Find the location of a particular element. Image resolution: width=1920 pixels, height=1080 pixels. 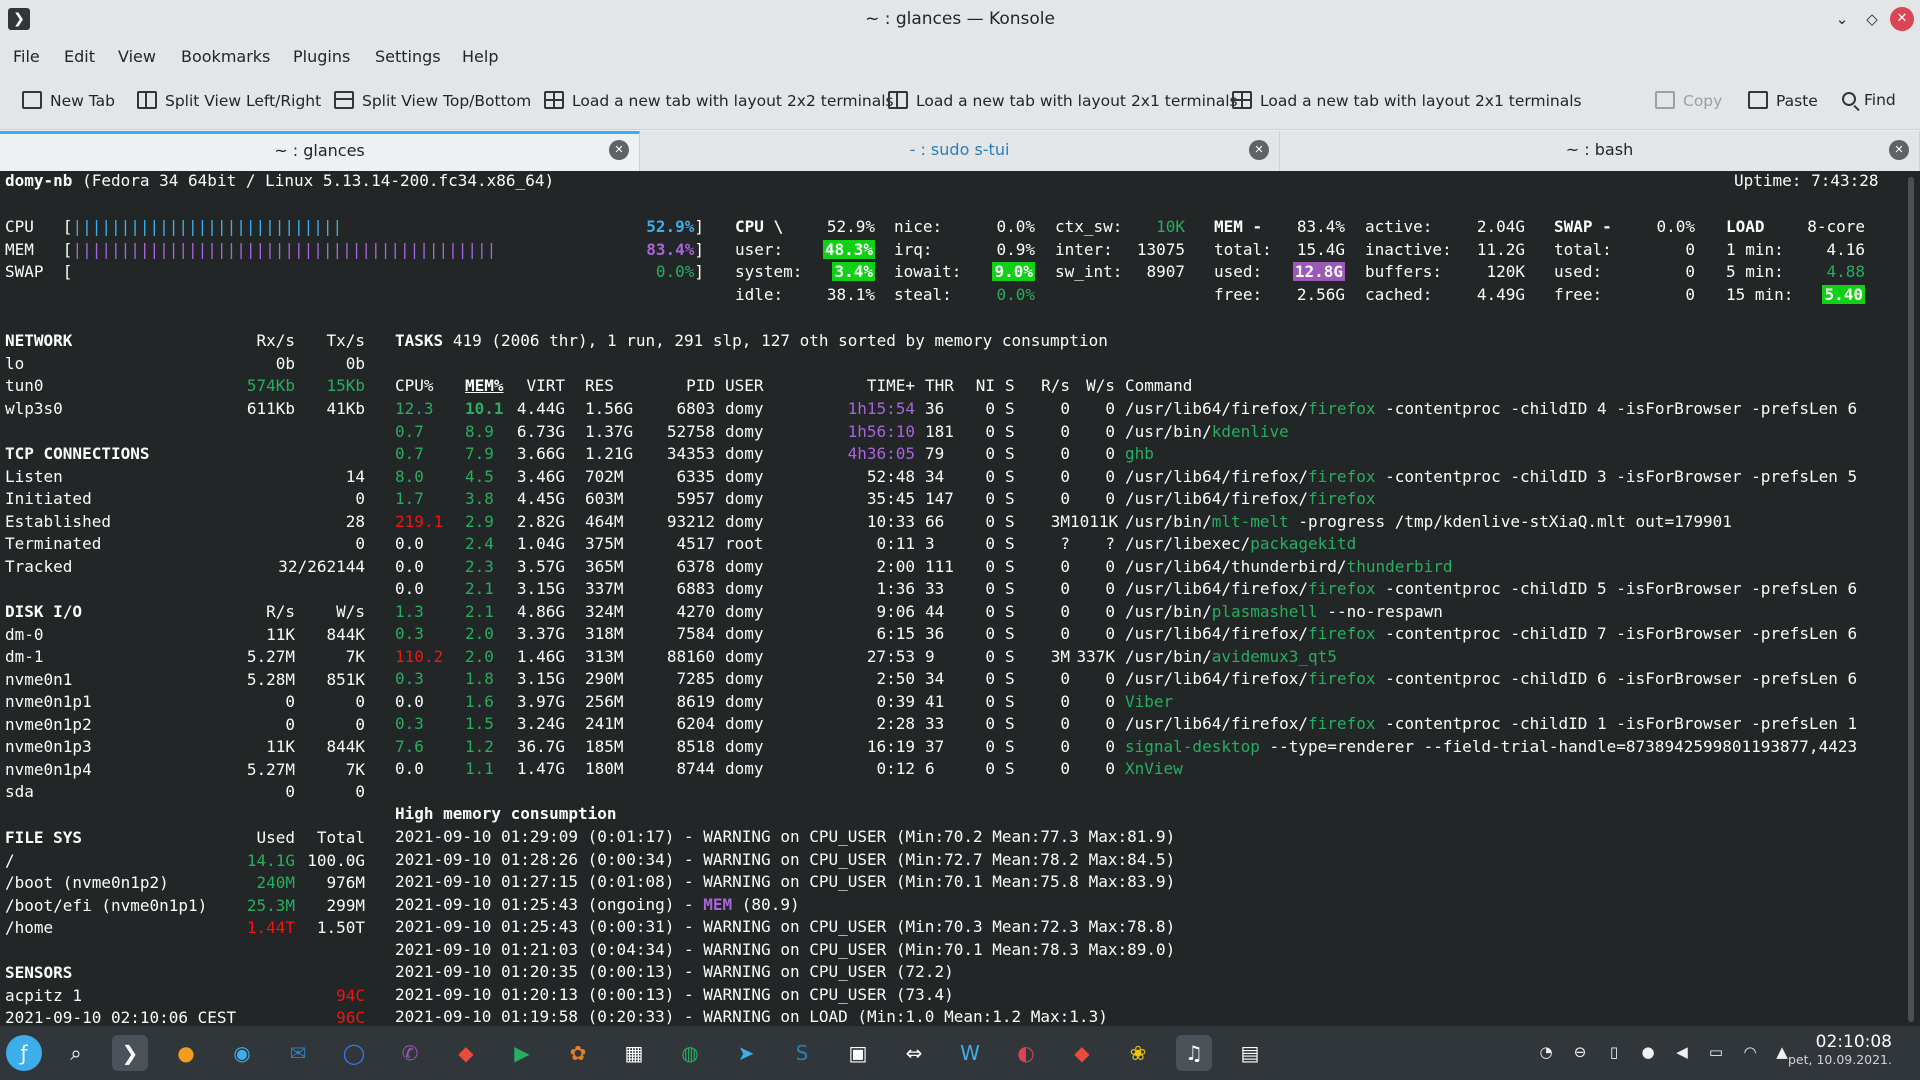

proc-header-cpu: CPU% is located at coordinates (414, 386).